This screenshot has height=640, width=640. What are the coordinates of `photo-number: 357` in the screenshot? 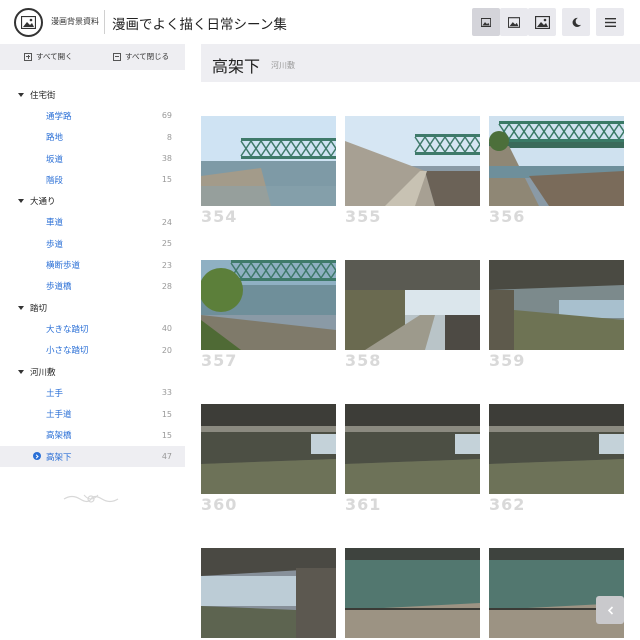 It's located at (219, 360).